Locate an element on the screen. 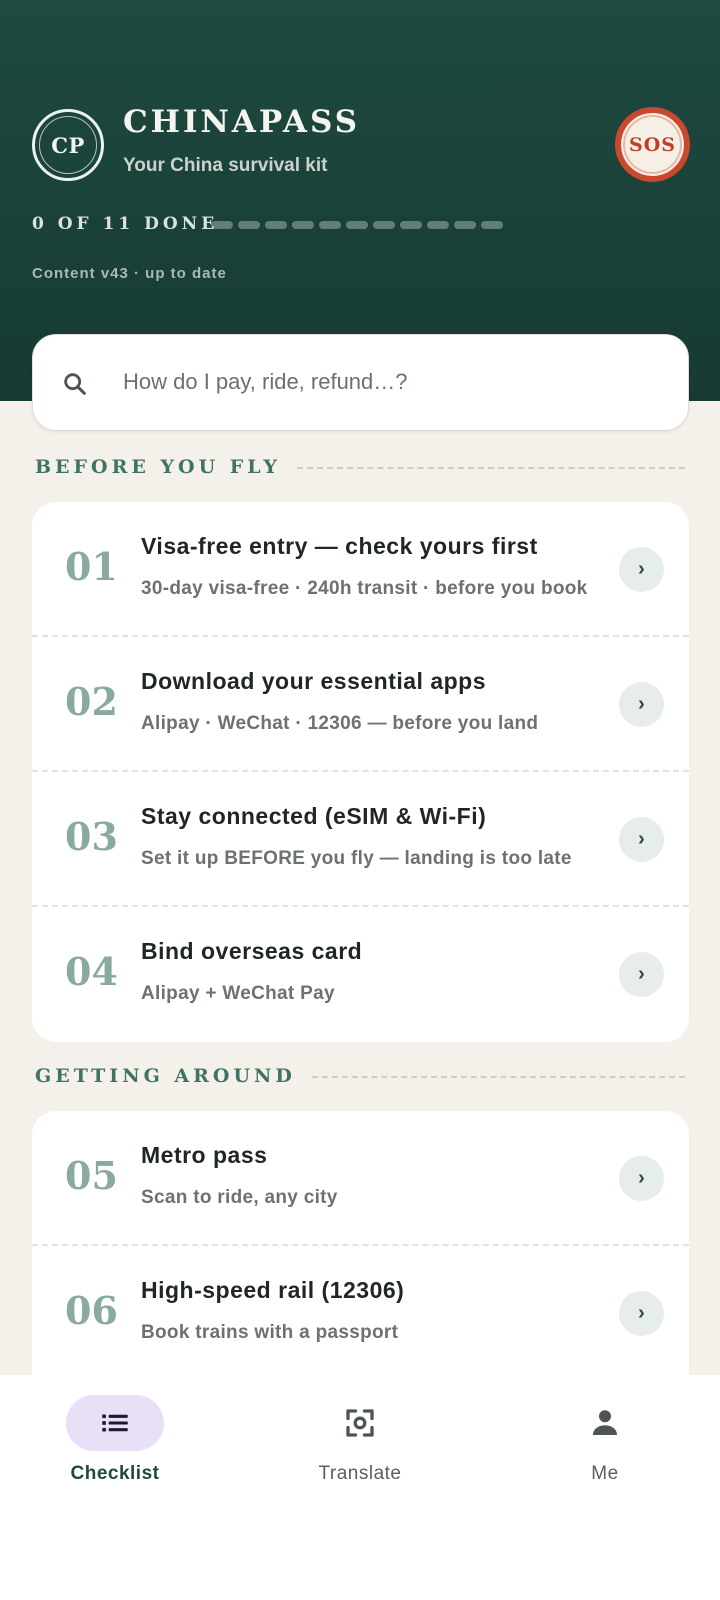 This screenshot has height=1600, width=720. sos-label: SOS is located at coordinates (652, 144).